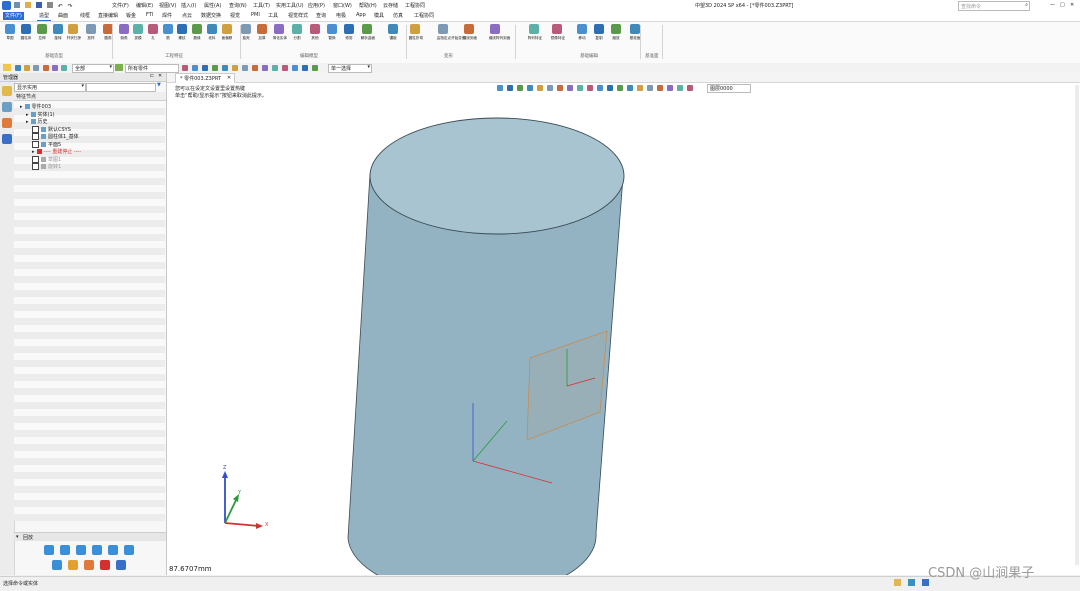  I want to click on new-icon, so click(17, 5).